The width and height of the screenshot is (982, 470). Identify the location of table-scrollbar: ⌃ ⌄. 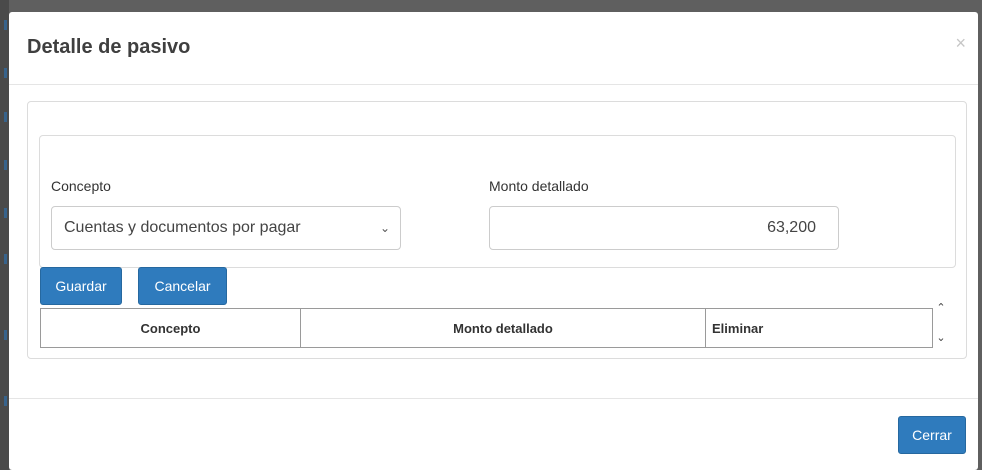
(941, 326).